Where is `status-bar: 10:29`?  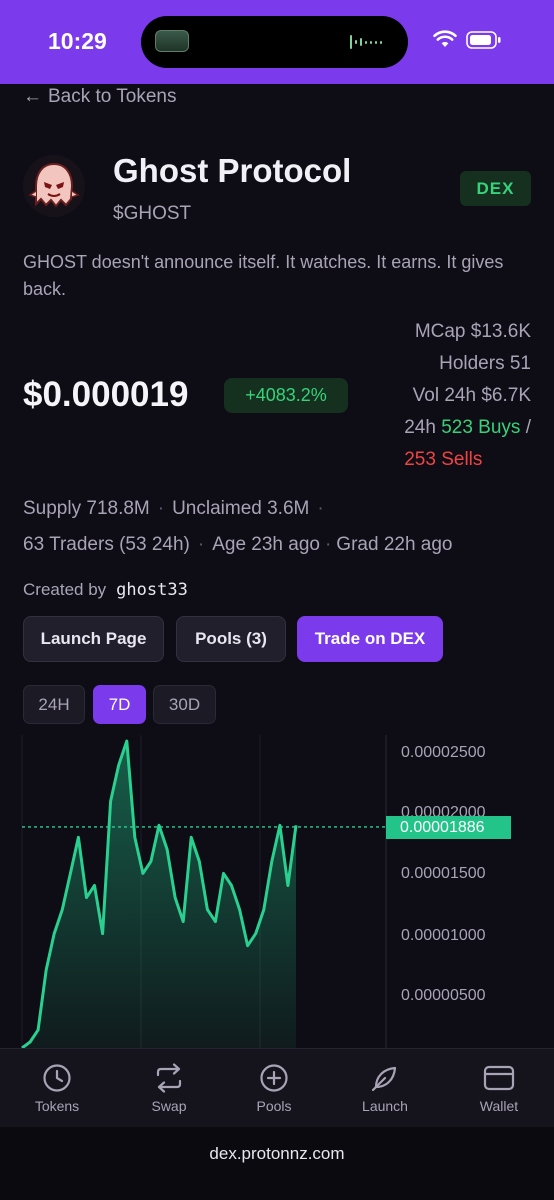
status-bar: 10:29 is located at coordinates (277, 42).